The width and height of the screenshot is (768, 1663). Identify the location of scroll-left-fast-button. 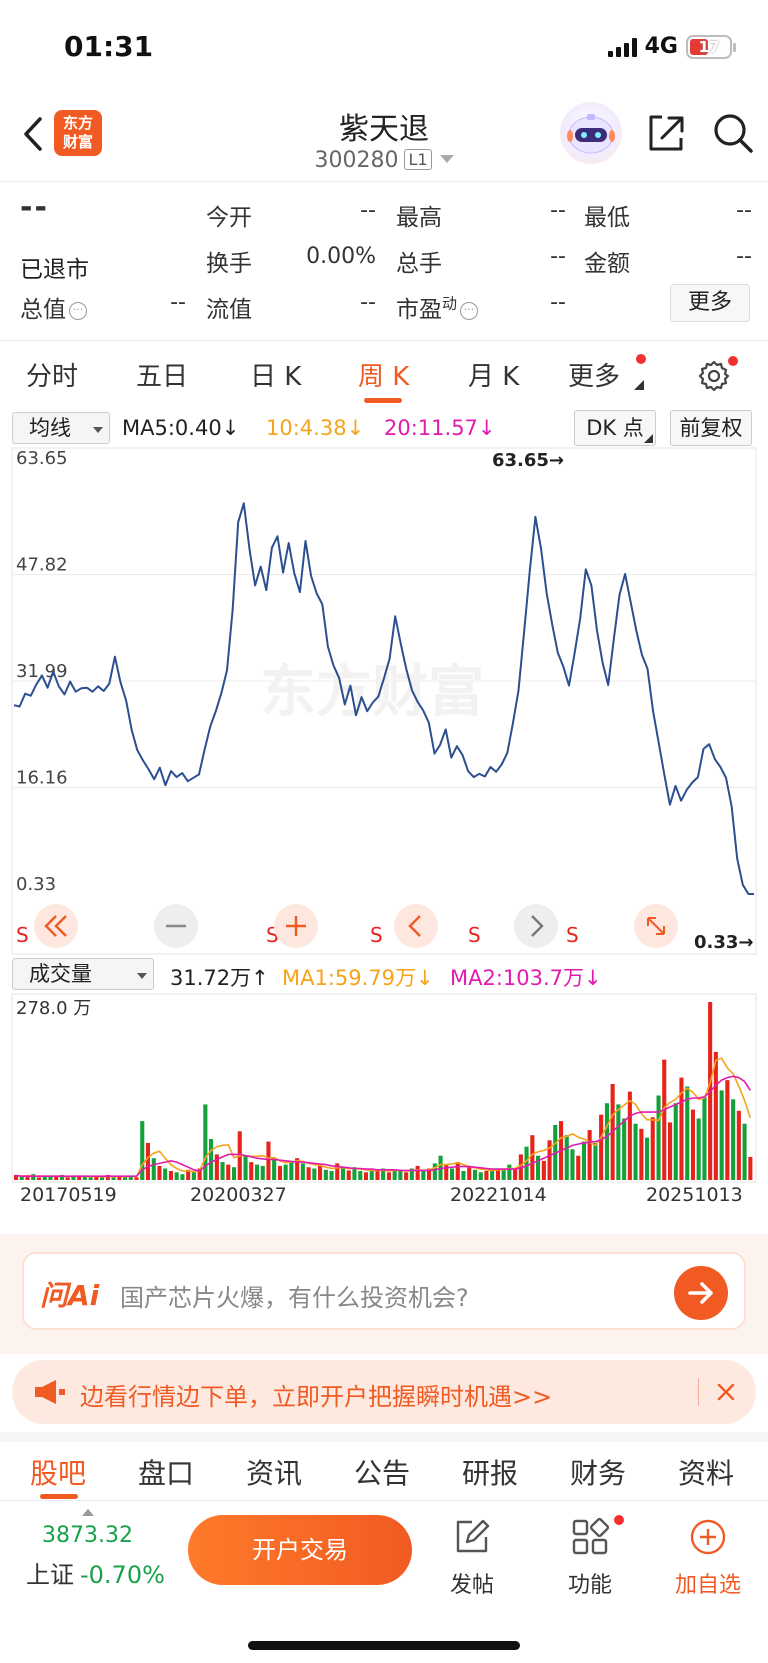
(56, 926).